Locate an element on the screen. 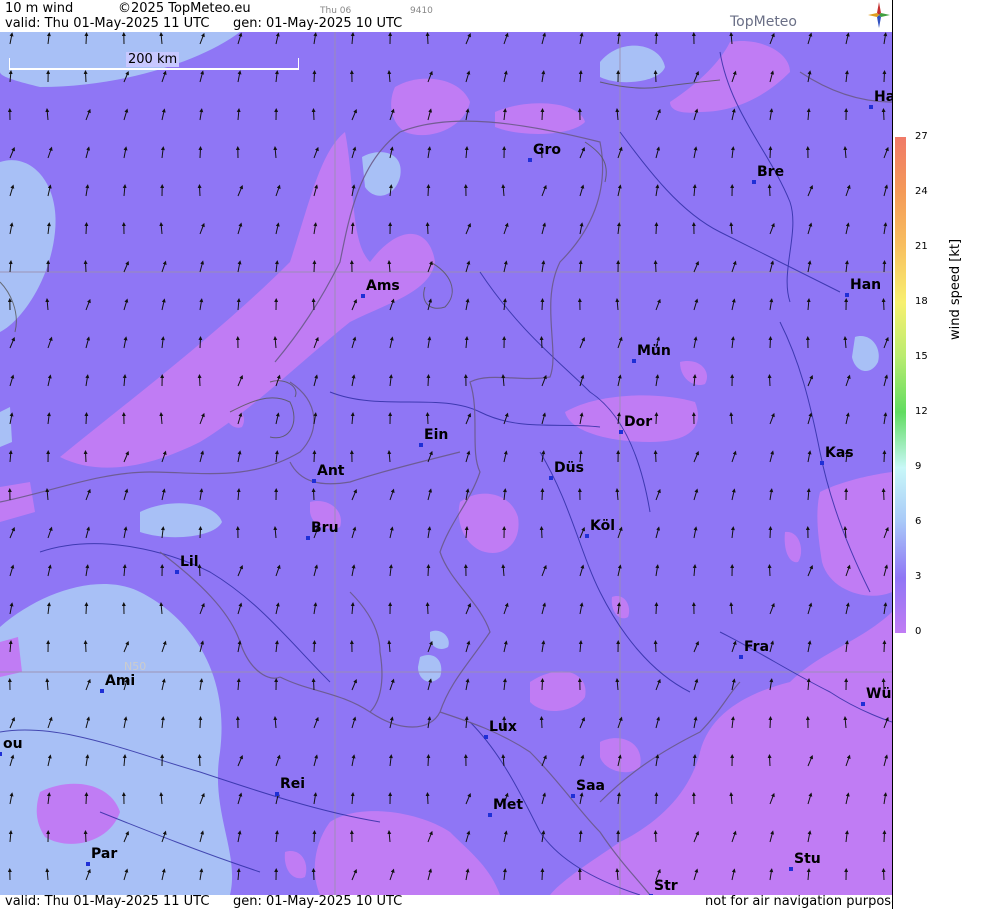 Image resolution: width=983 pixels, height=909 pixels. city-label: Kas is located at coordinates (839, 453).